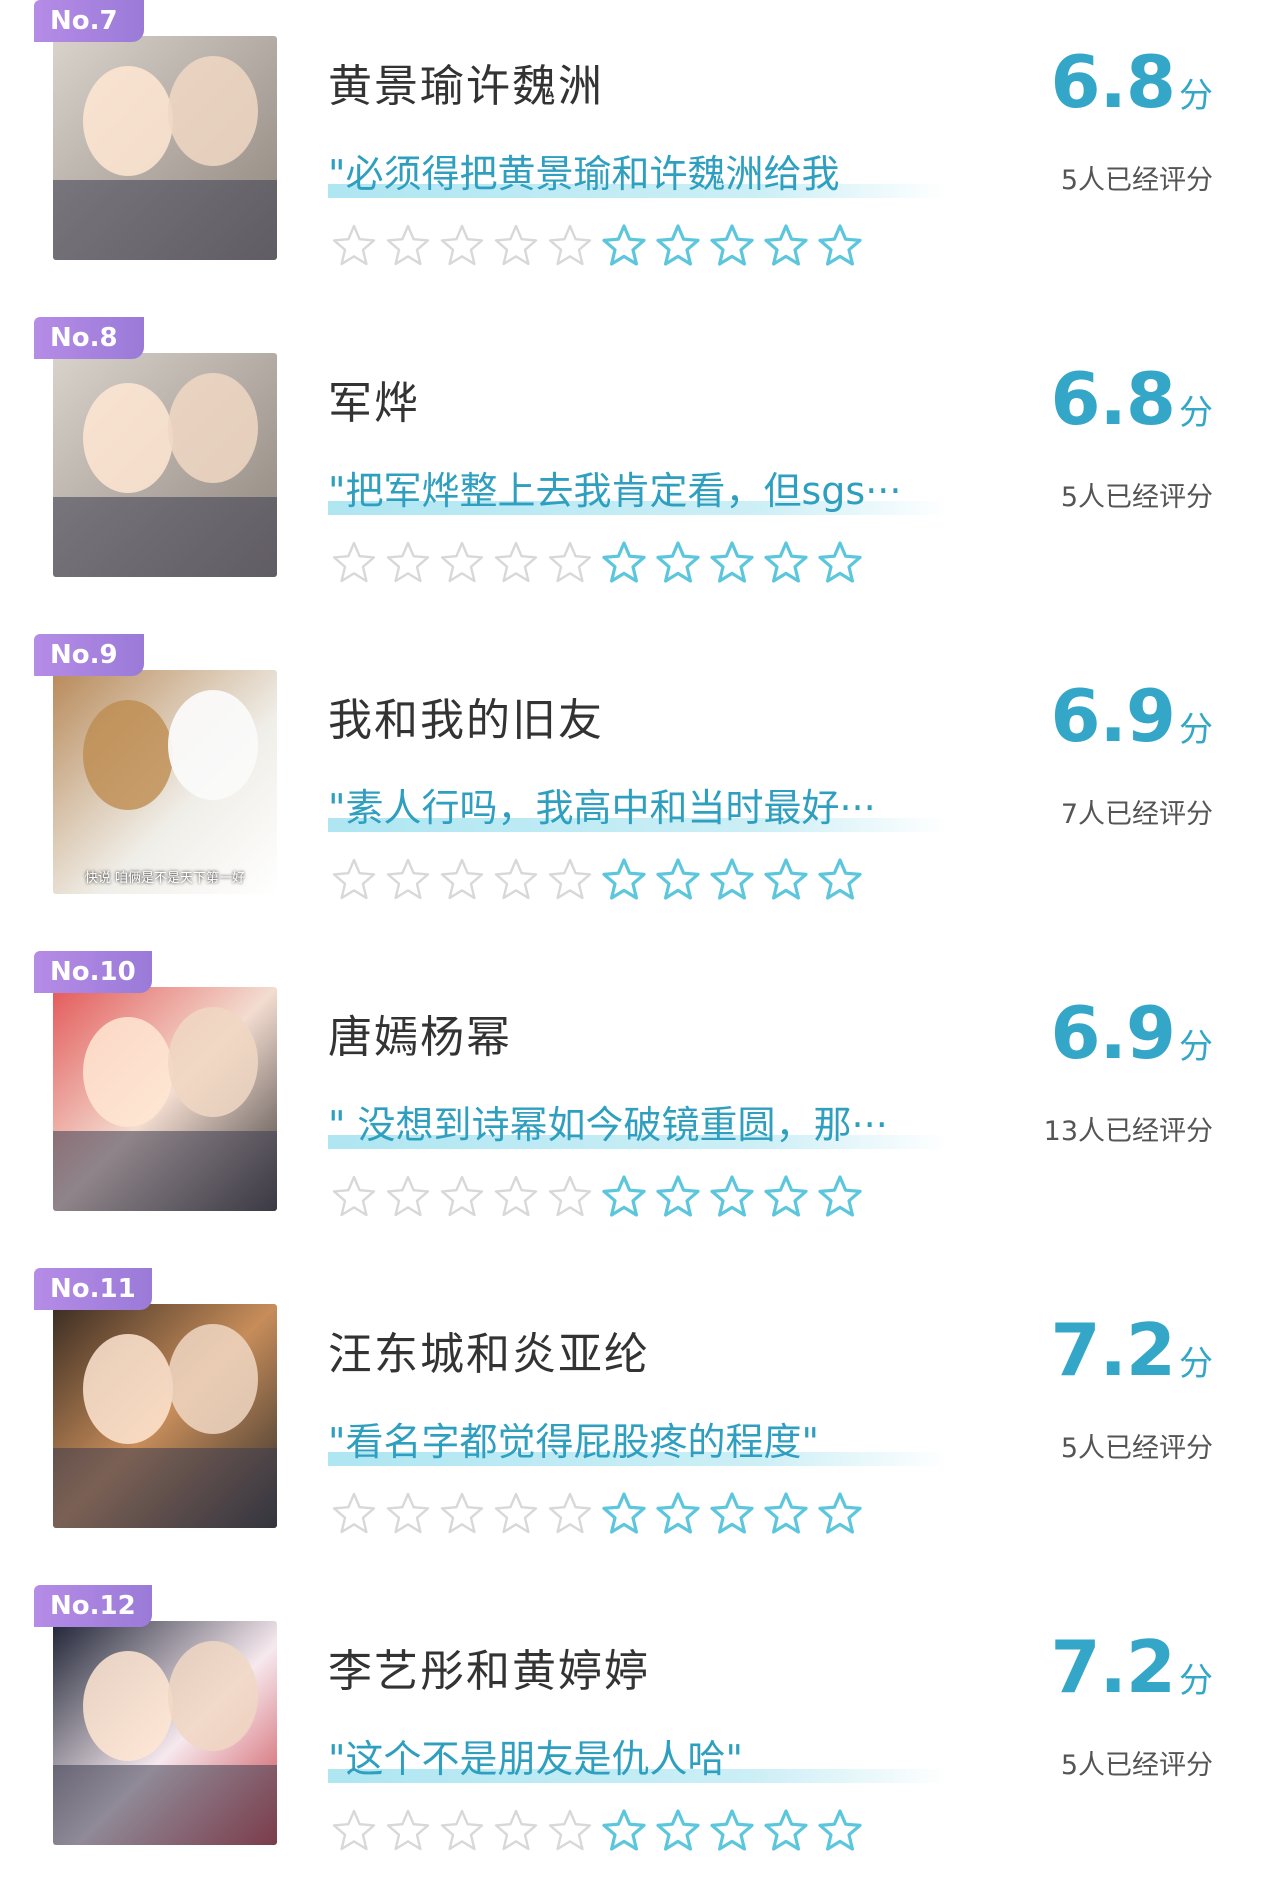  I want to click on rank-badge: No.11, so click(93, 1289).